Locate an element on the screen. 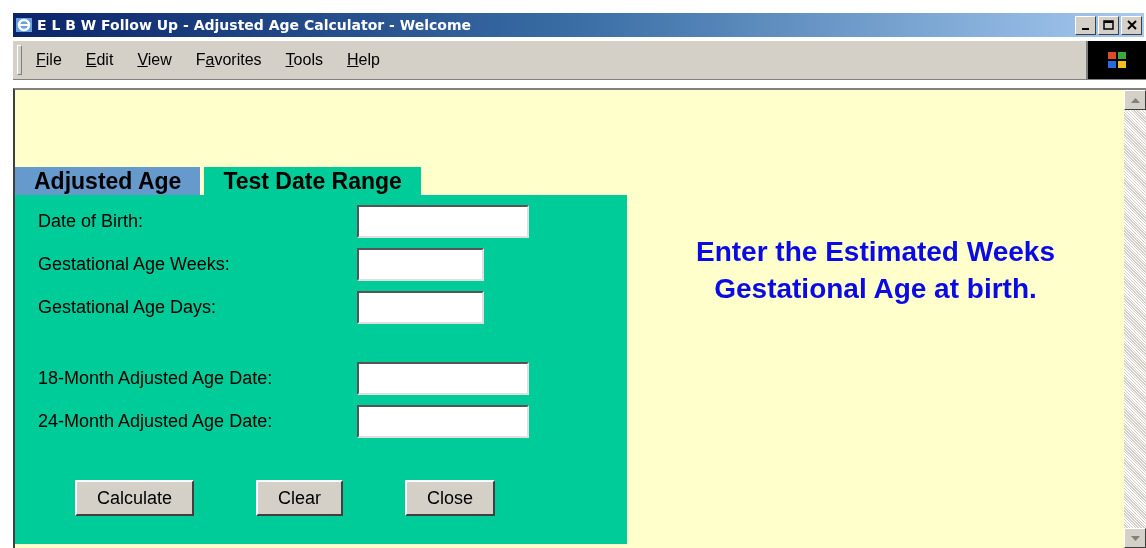 The image size is (1146, 548). minimize-icon is located at coordinates (1085, 29).